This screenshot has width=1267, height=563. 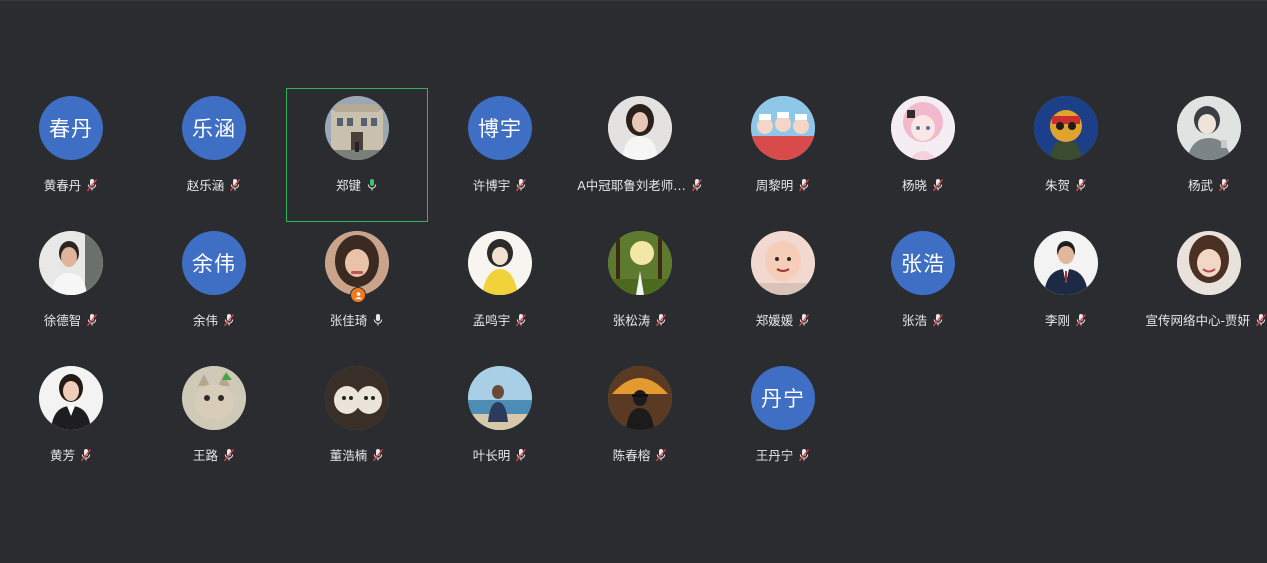 I want to click on participant-name: 黄芳, so click(x=62, y=455).